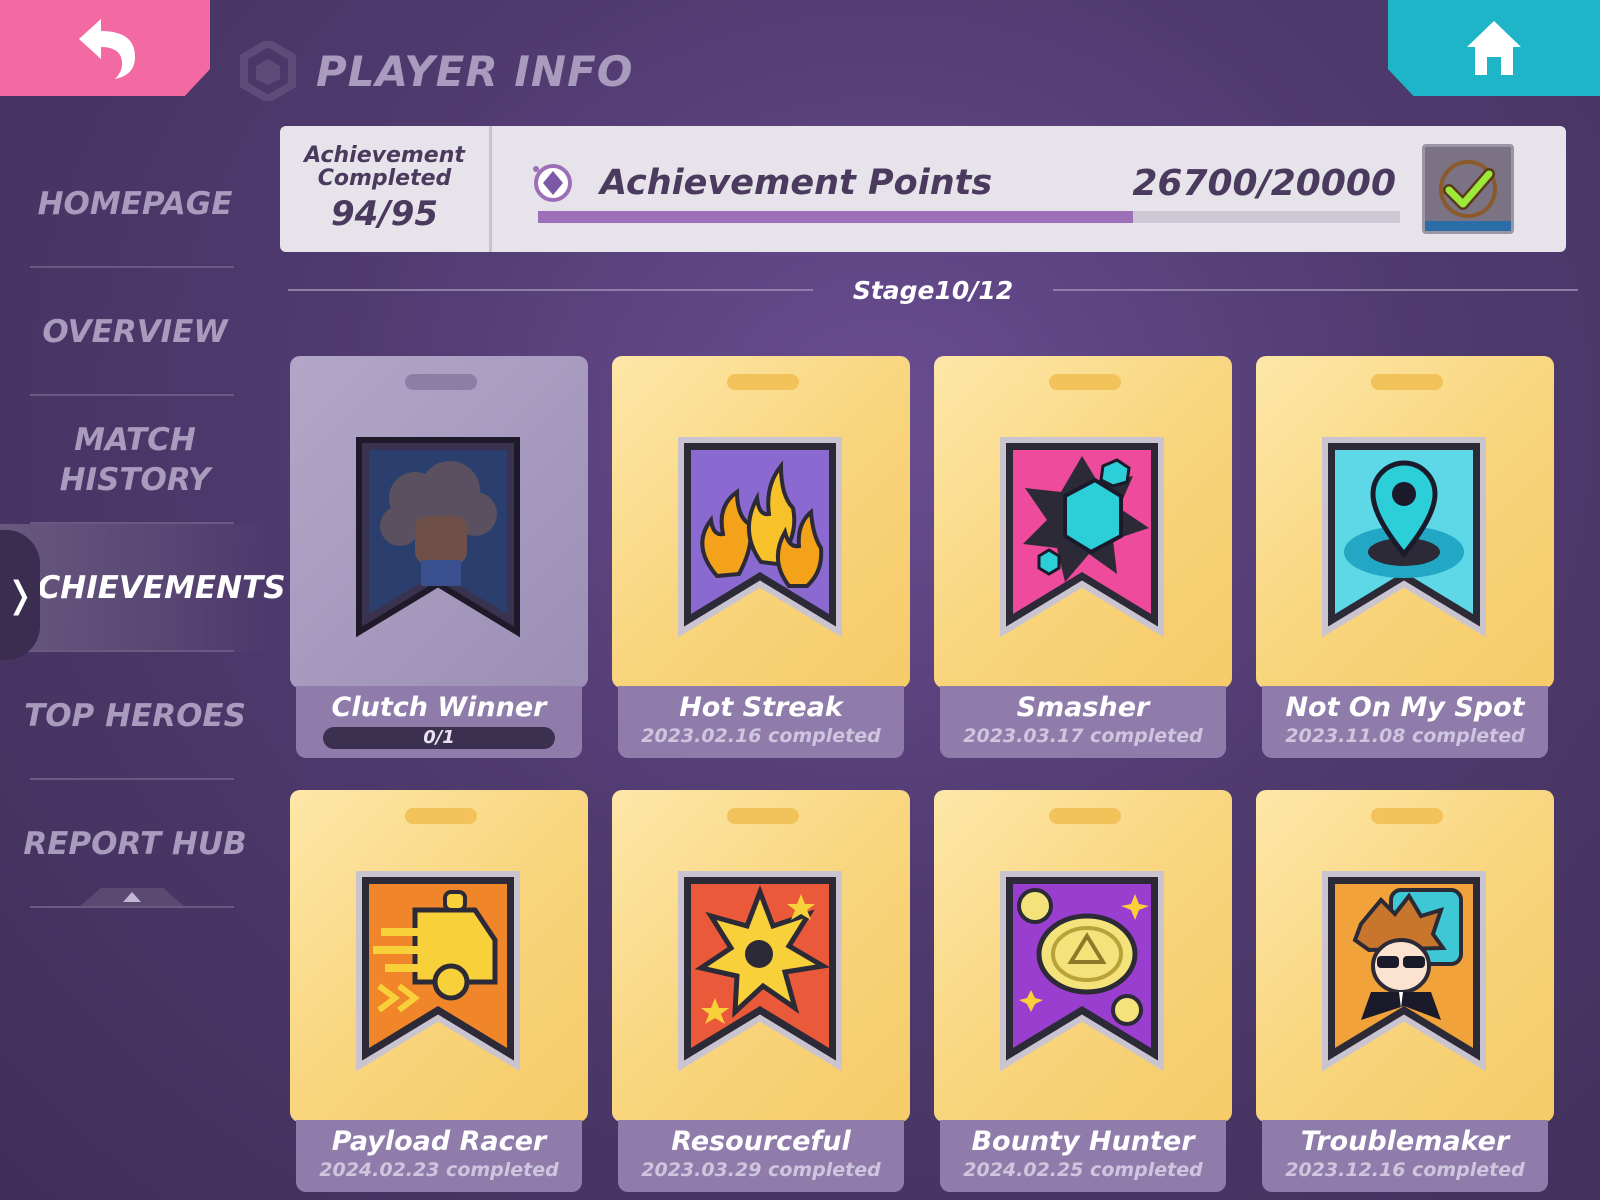 The width and height of the screenshot is (1600, 1200). I want to click on sidebar-item-overview: OVERVIEW, so click(135, 332).